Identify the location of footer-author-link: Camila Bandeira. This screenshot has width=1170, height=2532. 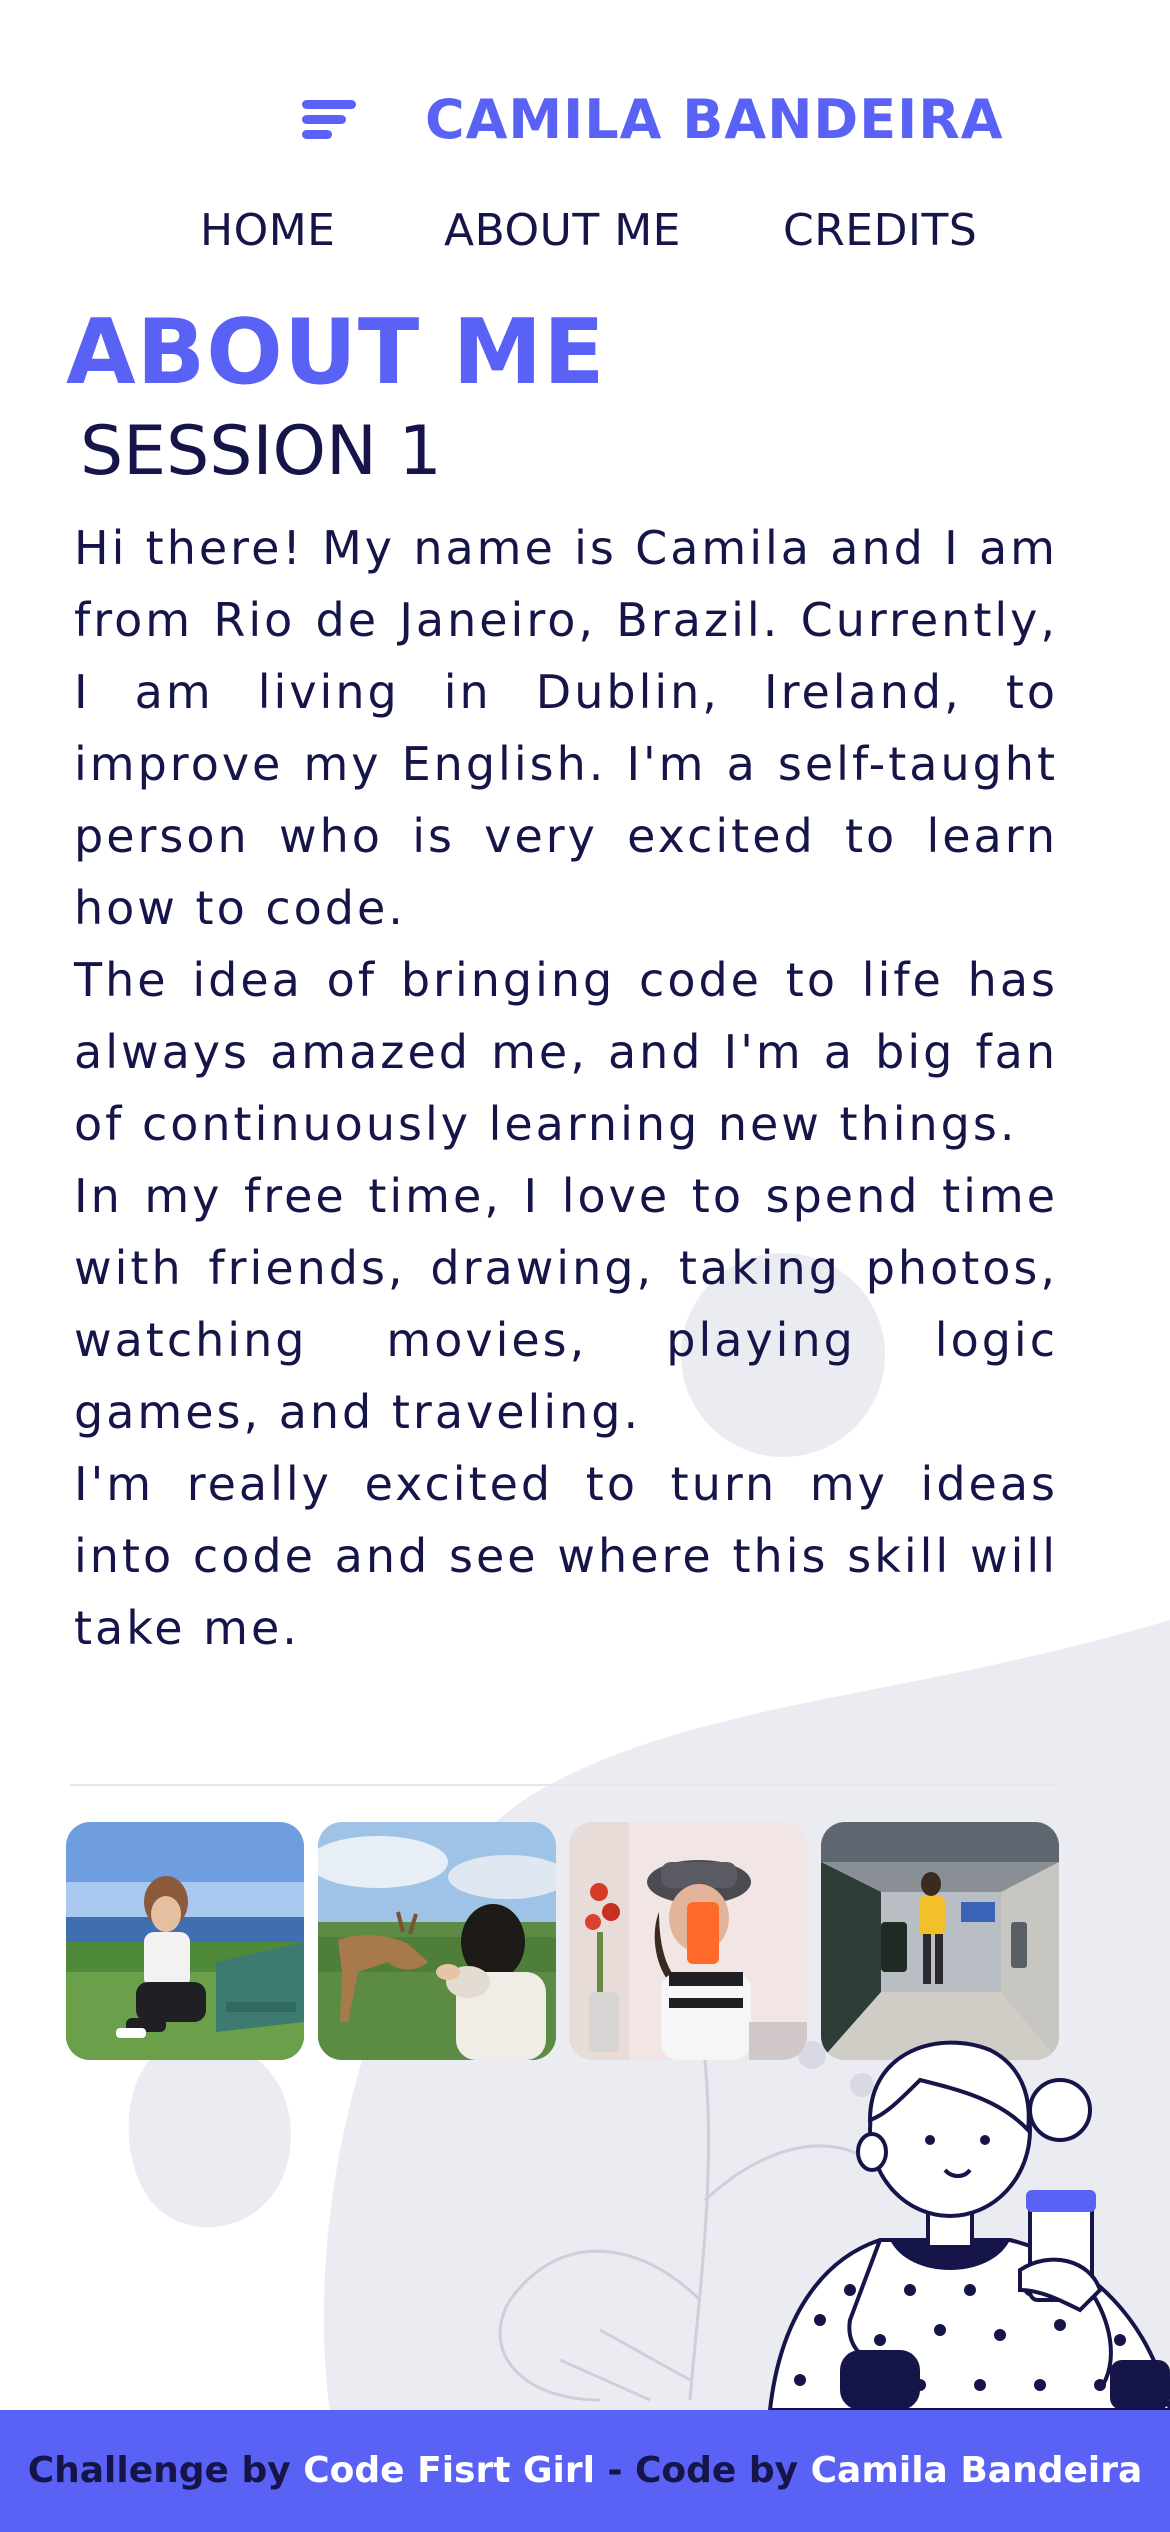
(977, 2470).